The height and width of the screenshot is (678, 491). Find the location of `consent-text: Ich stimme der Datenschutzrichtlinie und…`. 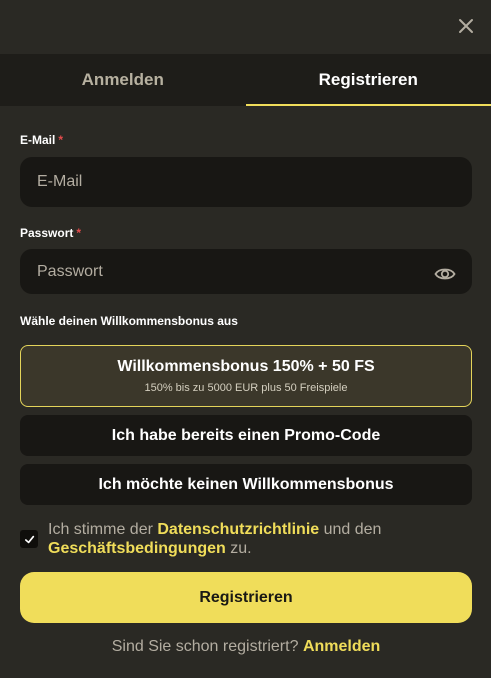

consent-text: Ich stimme der Datenschutzrichtlinie und… is located at coordinates (214, 539).